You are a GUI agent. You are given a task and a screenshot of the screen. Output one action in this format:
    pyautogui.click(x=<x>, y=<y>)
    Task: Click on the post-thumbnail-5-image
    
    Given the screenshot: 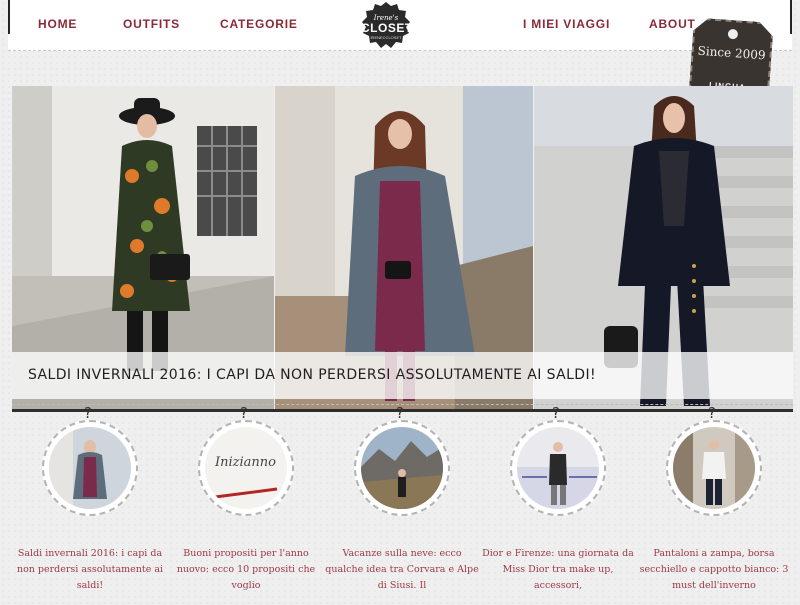 What is the action you would take?
    pyautogui.click(x=714, y=468)
    